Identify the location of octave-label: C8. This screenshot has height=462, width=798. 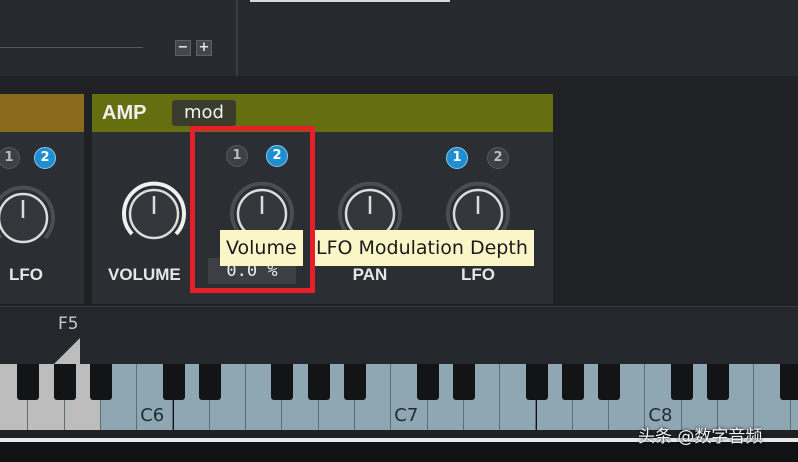
(660, 415).